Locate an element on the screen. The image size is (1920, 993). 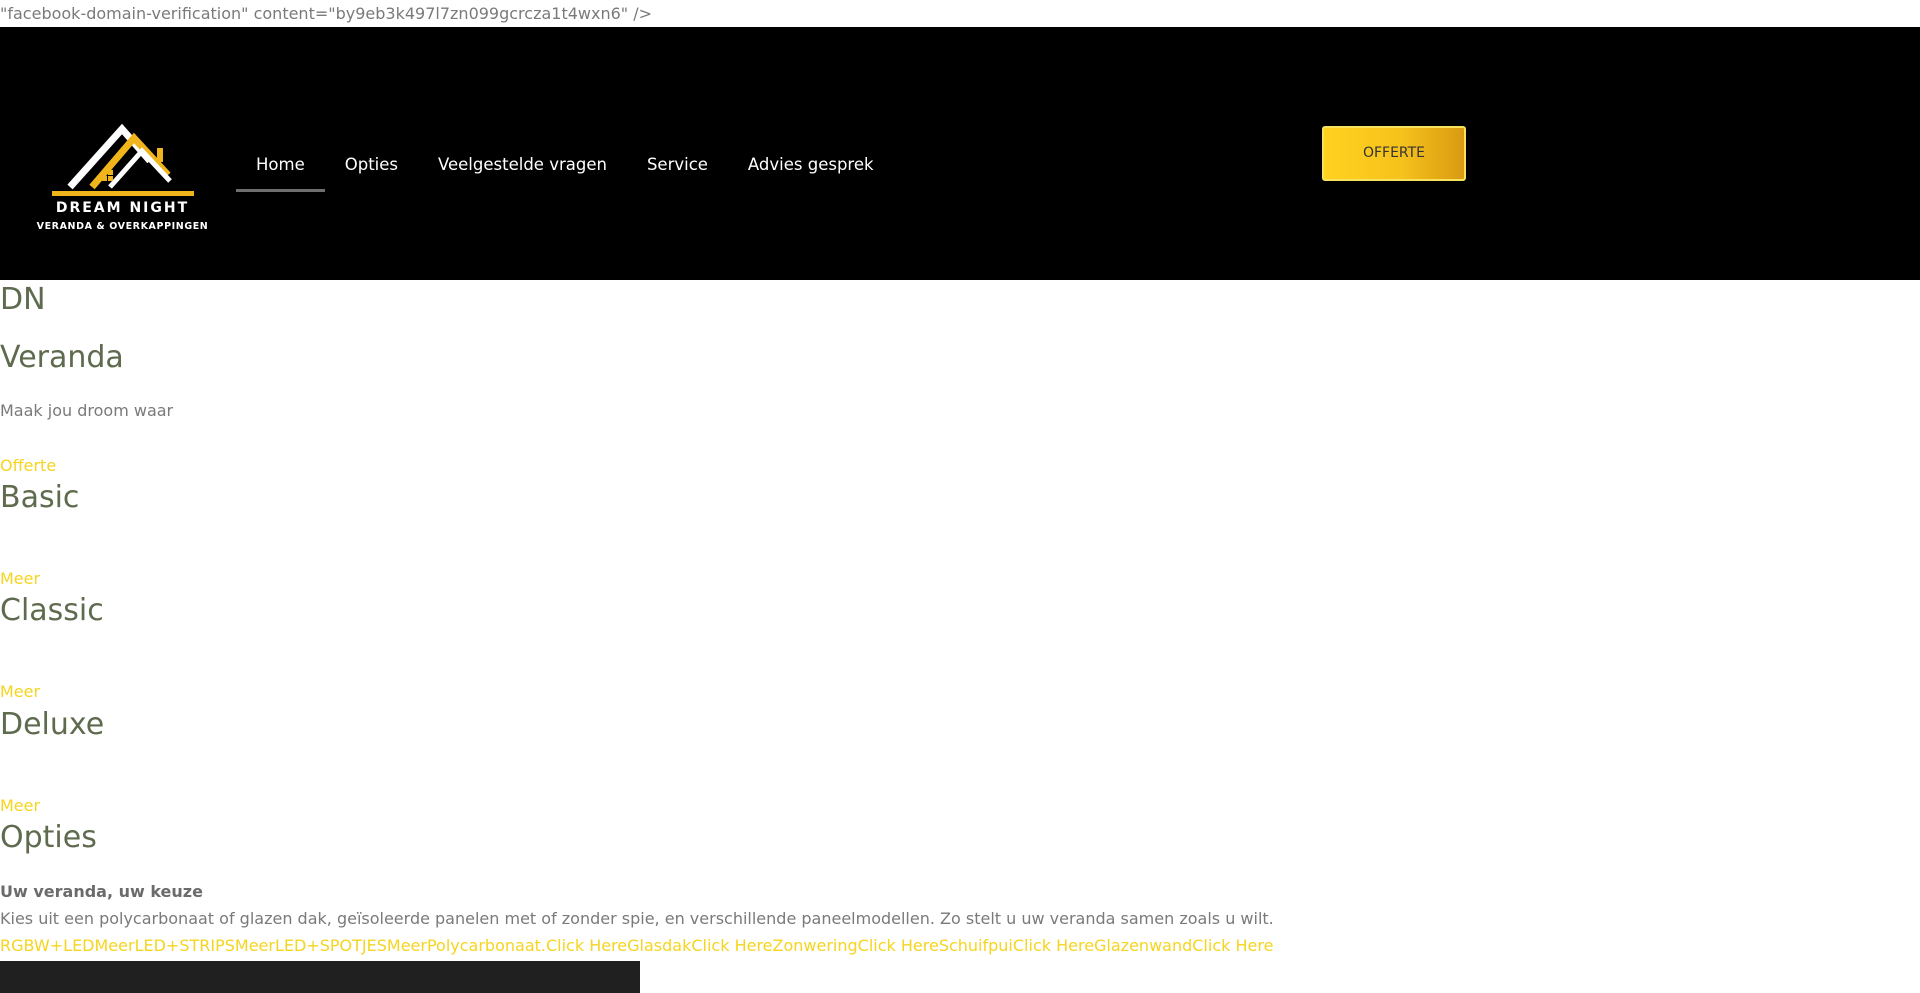
hero-tagline: Maak jou droom waar is located at coordinates (87, 410).